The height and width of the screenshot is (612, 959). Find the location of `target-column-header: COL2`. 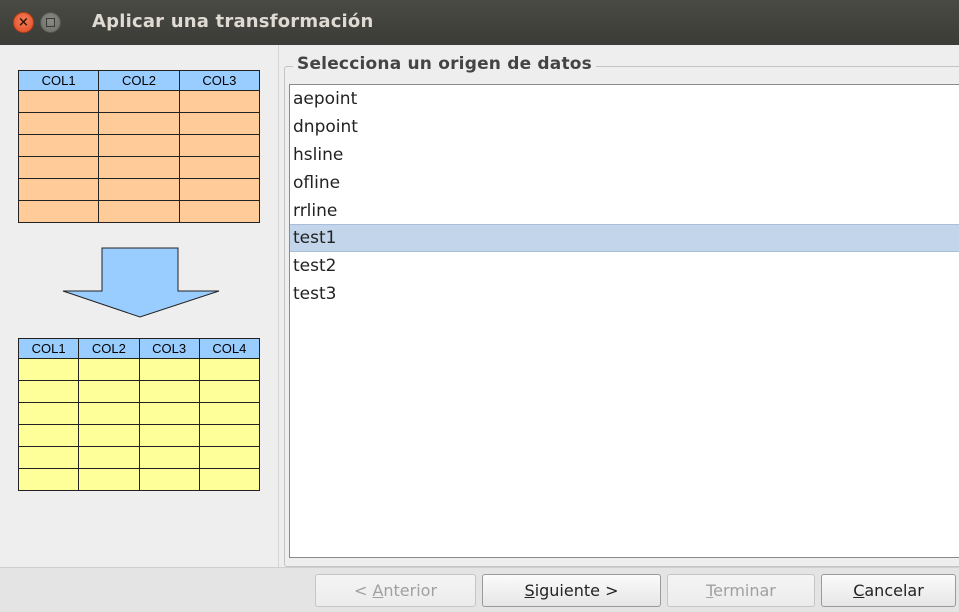

target-column-header: COL2 is located at coordinates (109, 348).